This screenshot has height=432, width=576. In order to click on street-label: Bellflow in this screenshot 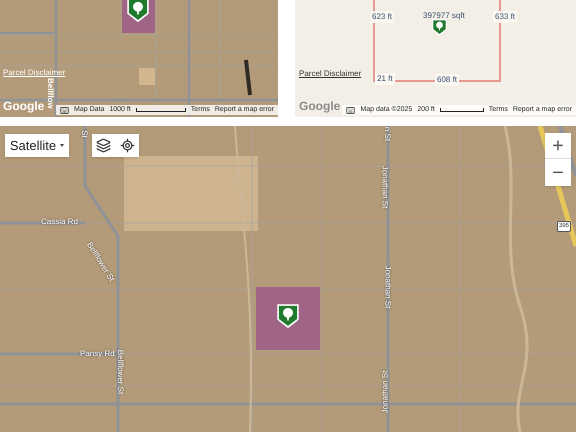, I will do `click(50, 93)`.